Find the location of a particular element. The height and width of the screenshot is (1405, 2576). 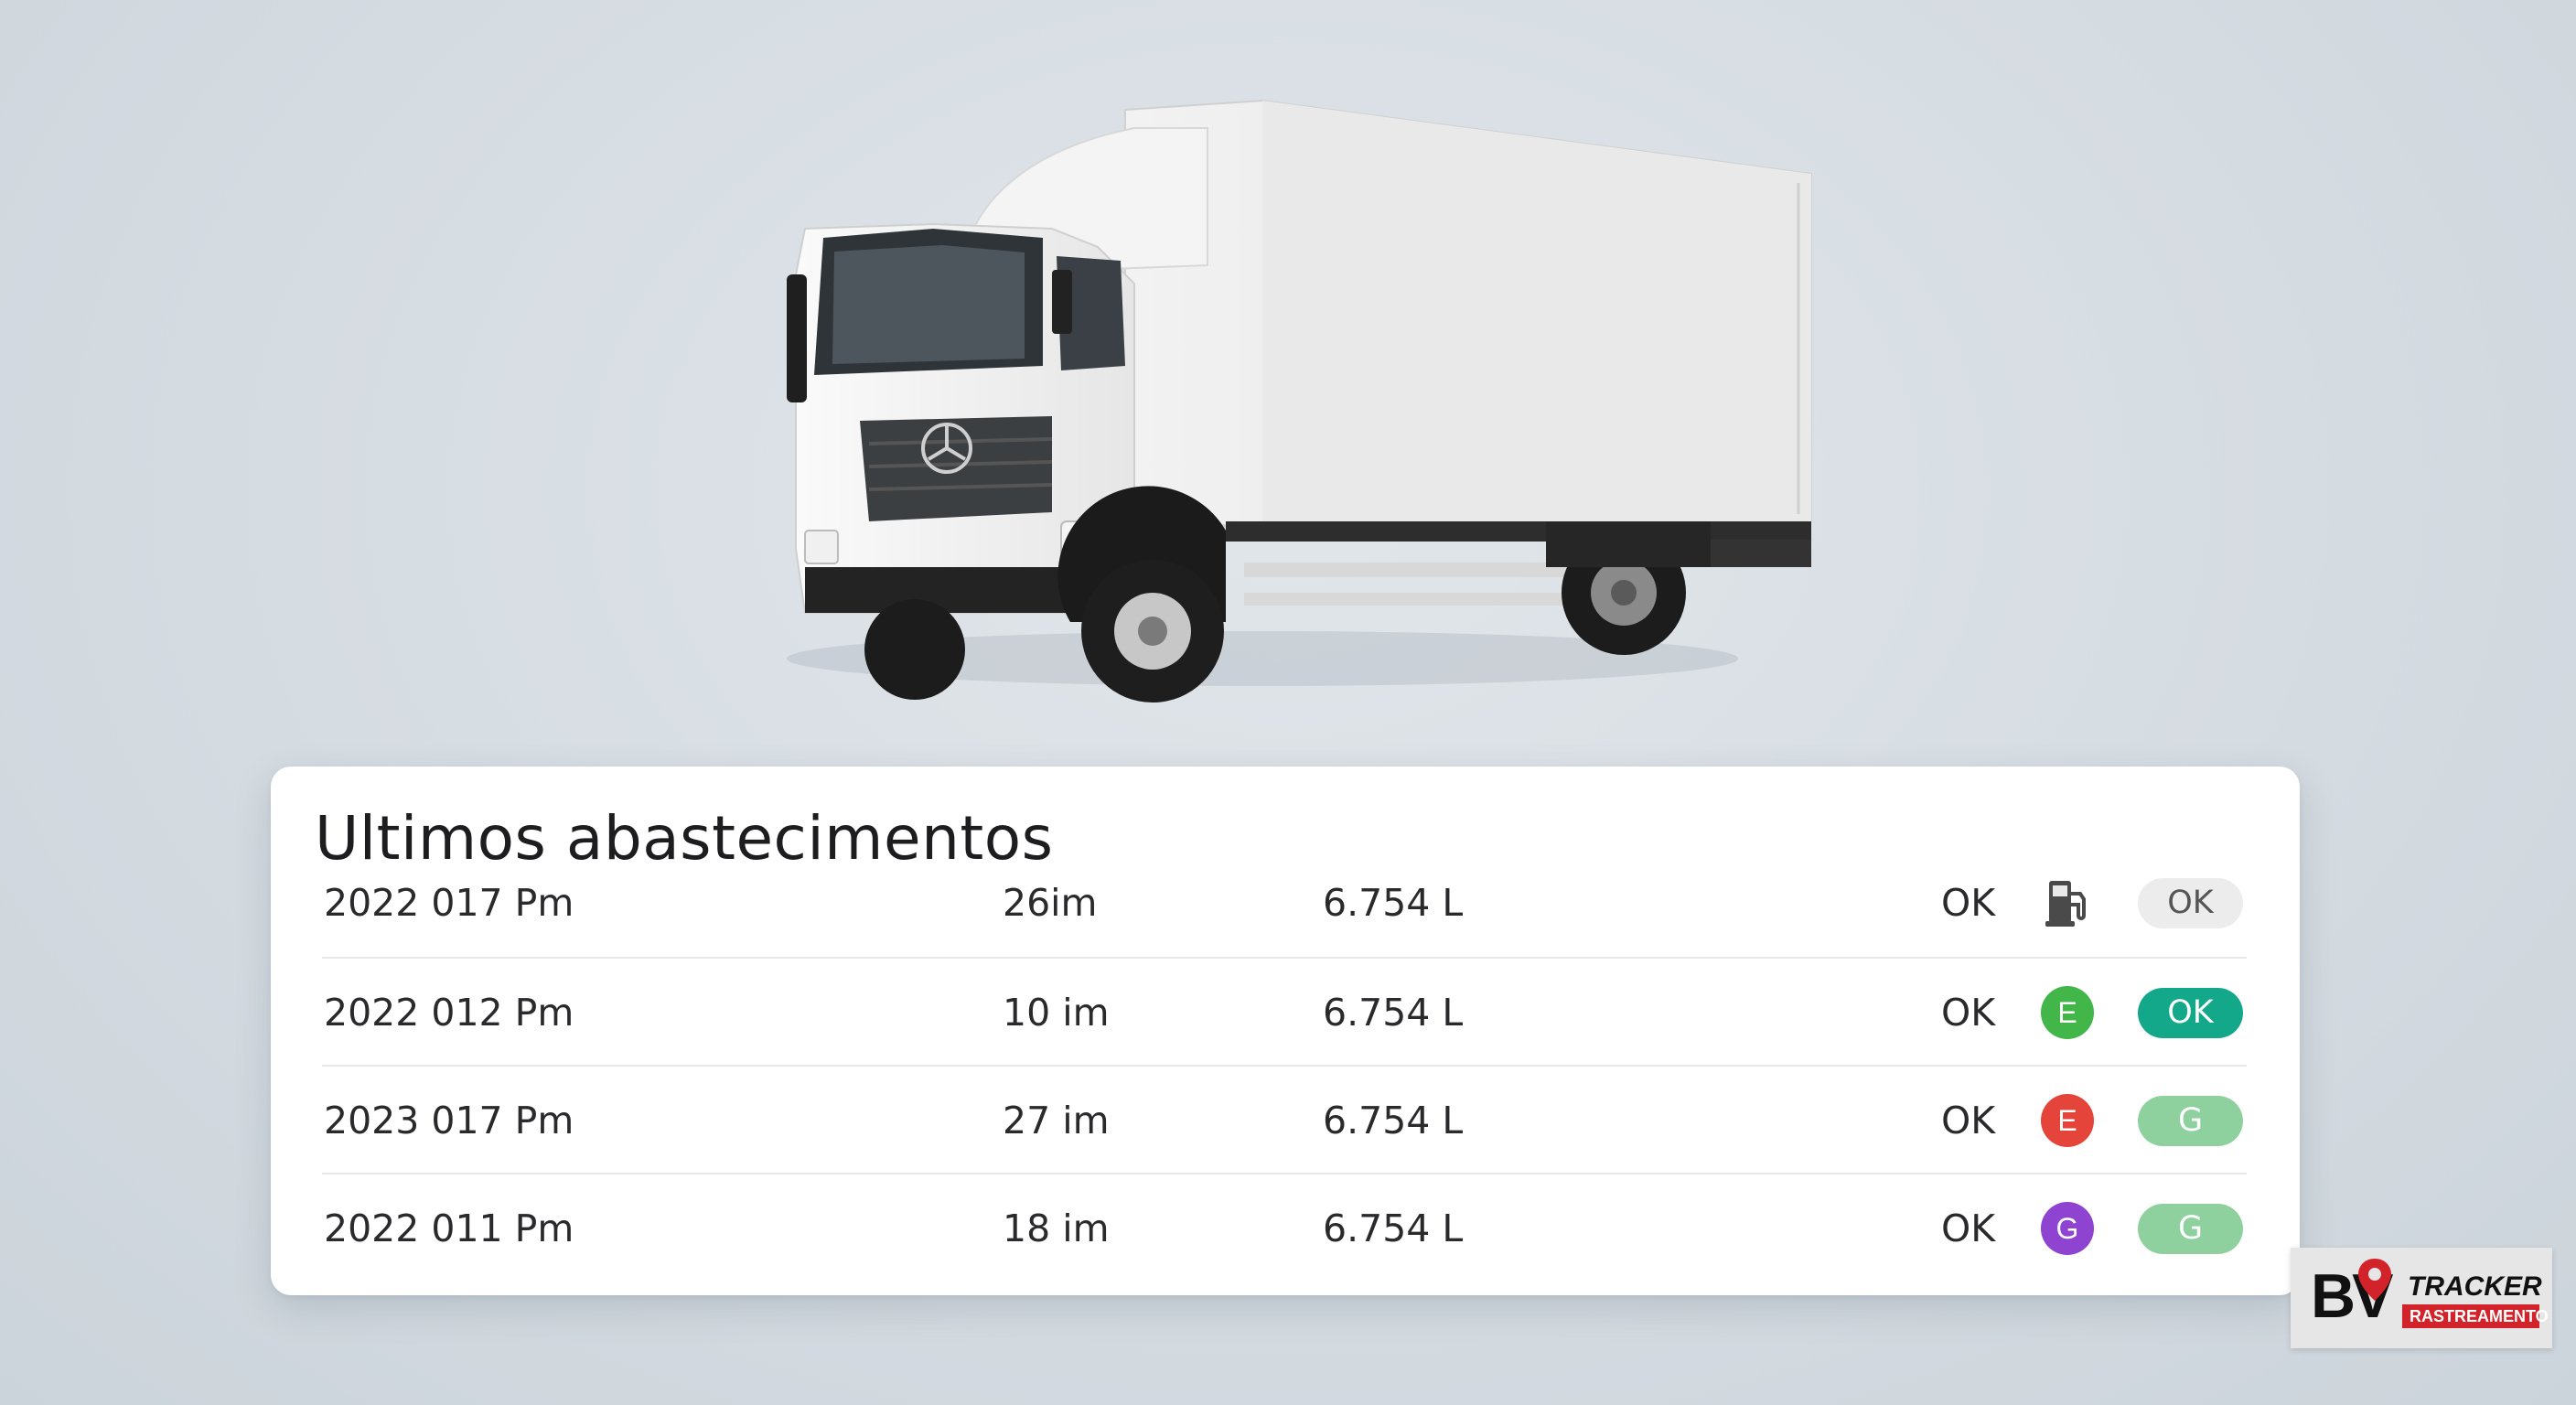

fuel-type-badge: G is located at coordinates (2067, 1228).